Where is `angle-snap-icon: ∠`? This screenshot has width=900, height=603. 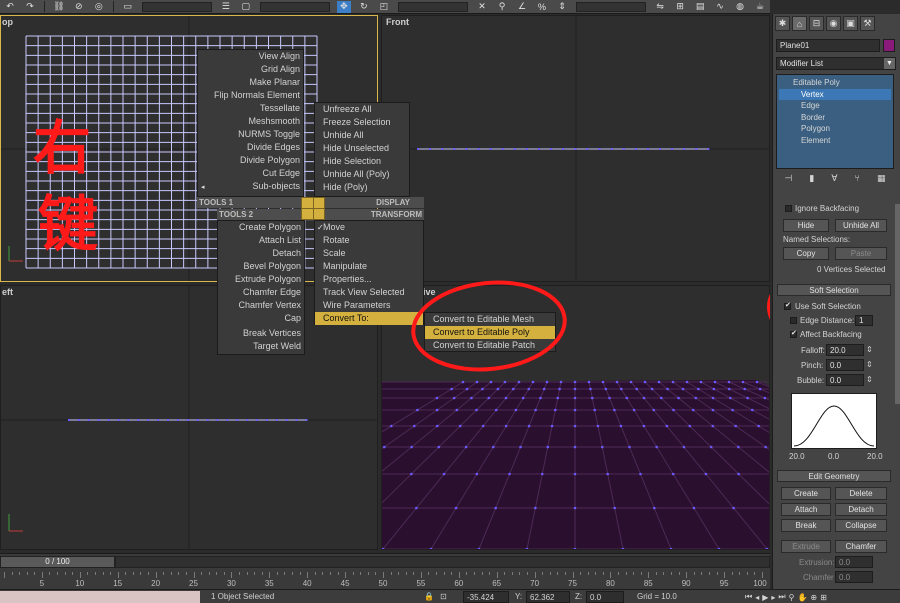 angle-snap-icon: ∠ is located at coordinates (522, 7).